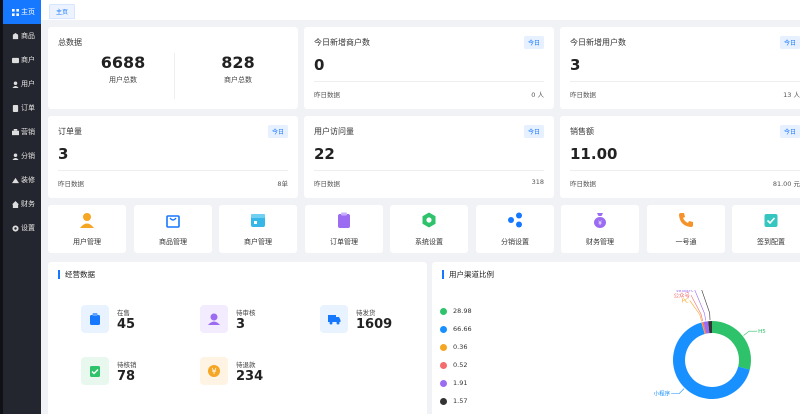 This screenshot has width=800, height=414. What do you see at coordinates (173, 229) in the screenshot?
I see `shortcut-goods-manage: 商品管理` at bounding box center [173, 229].